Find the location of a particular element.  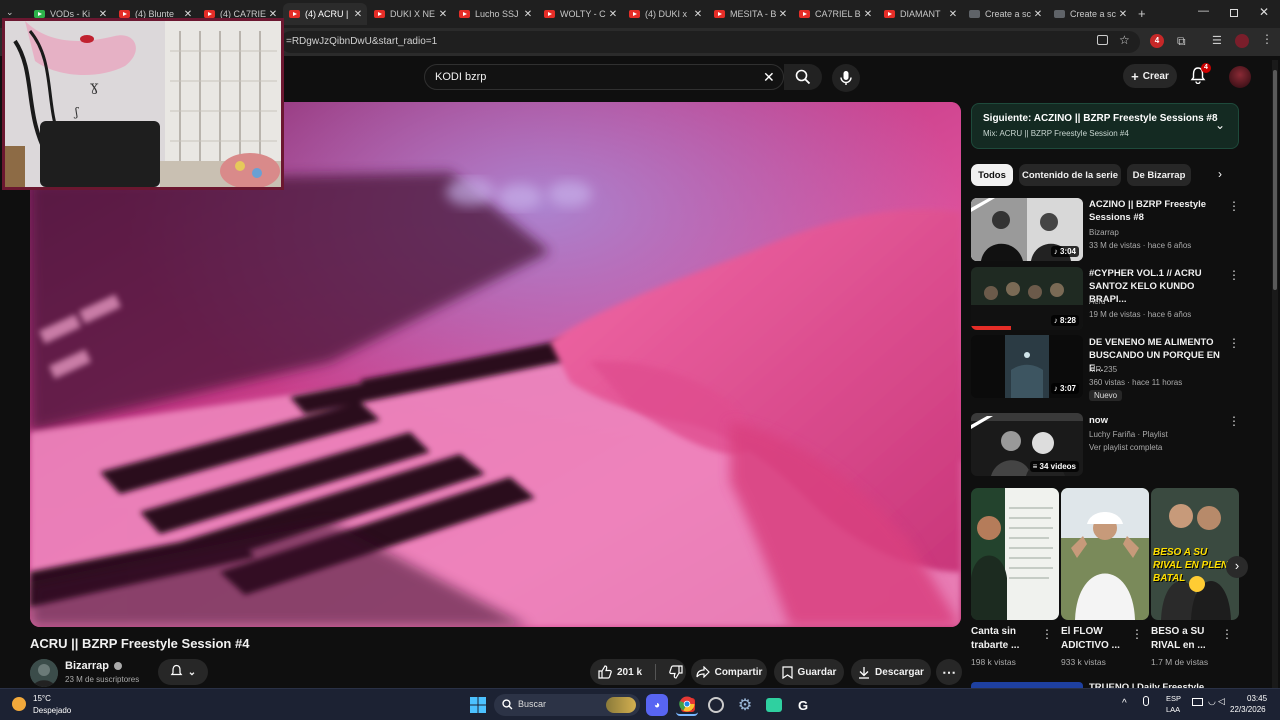

save-button: Guardar is located at coordinates (809, 672).